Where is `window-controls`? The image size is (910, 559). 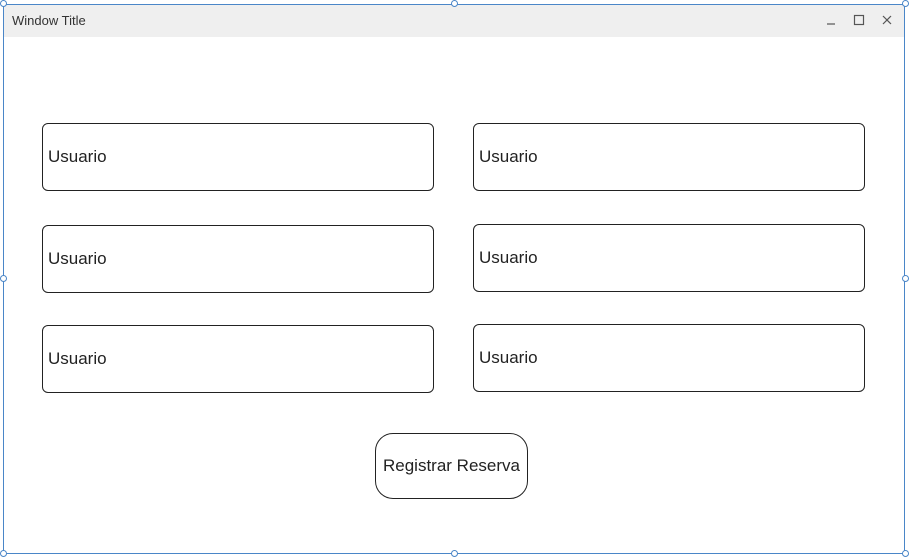 window-controls is located at coordinates (859, 20).